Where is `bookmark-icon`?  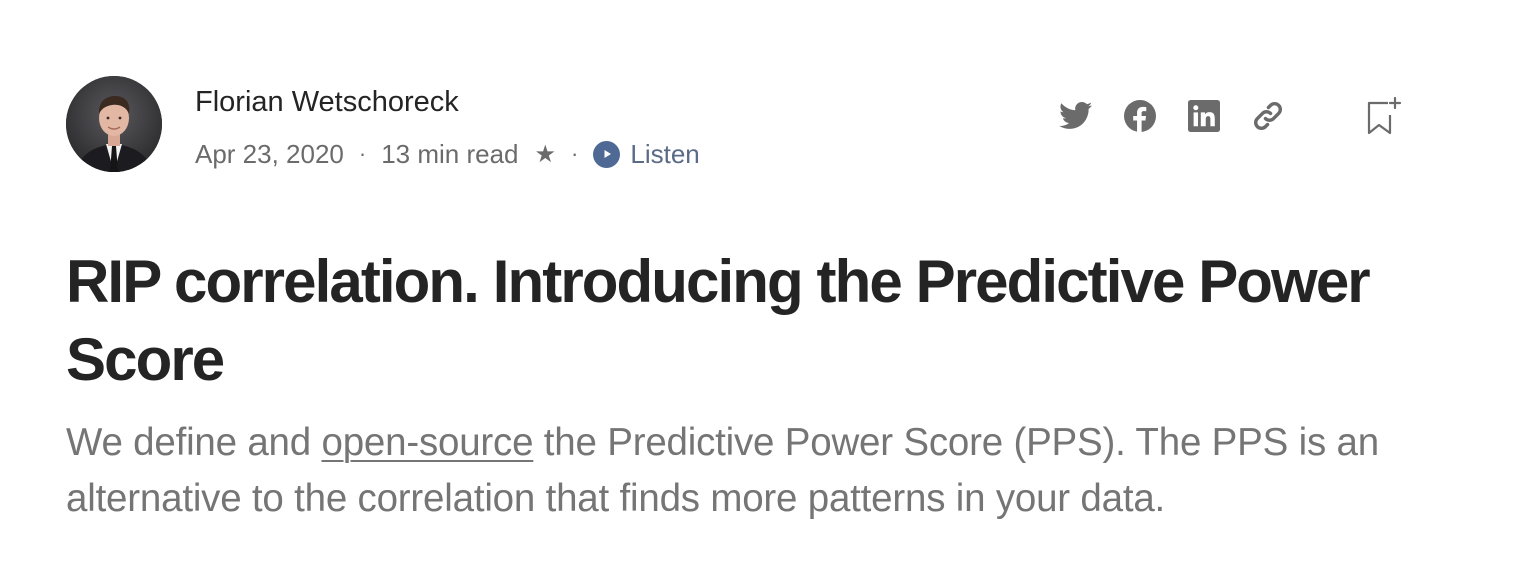 bookmark-icon is located at coordinates (1382, 116).